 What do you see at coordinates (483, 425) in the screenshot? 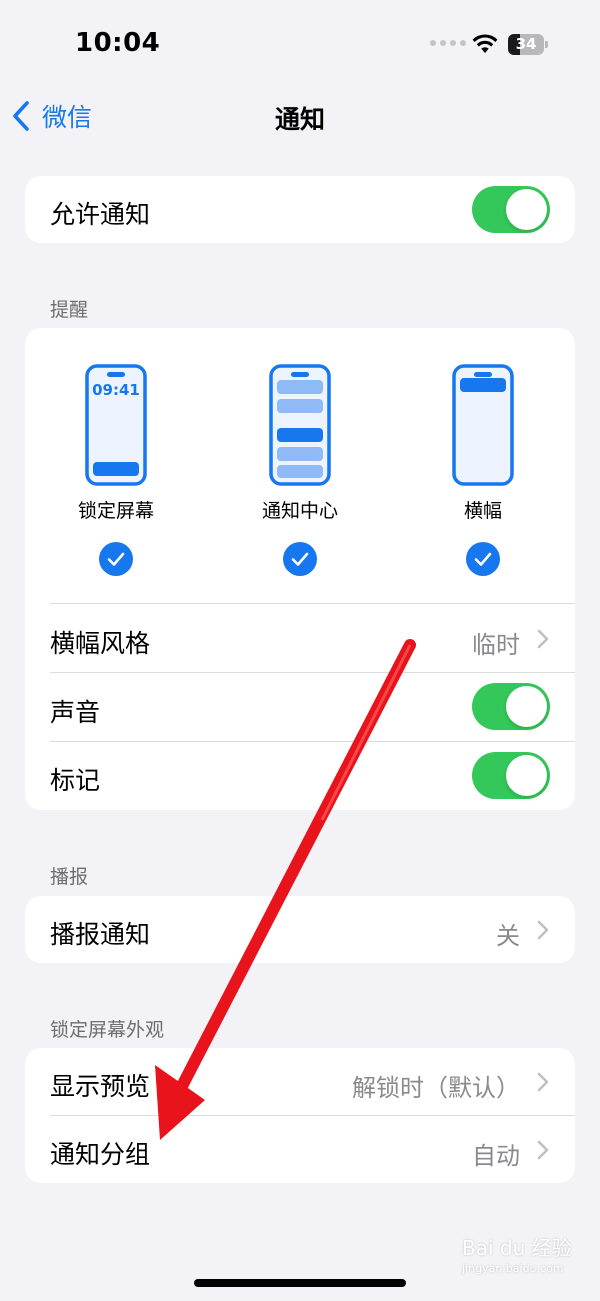
I see `banner-phone-icon` at bounding box center [483, 425].